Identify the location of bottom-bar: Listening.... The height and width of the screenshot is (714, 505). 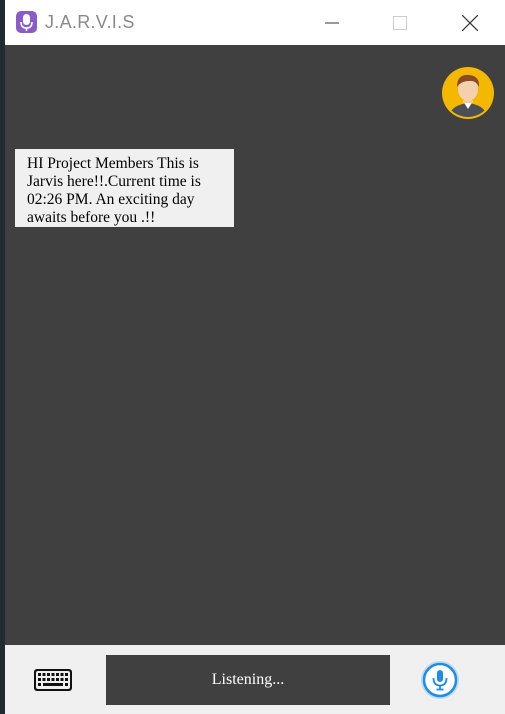
(255, 679).